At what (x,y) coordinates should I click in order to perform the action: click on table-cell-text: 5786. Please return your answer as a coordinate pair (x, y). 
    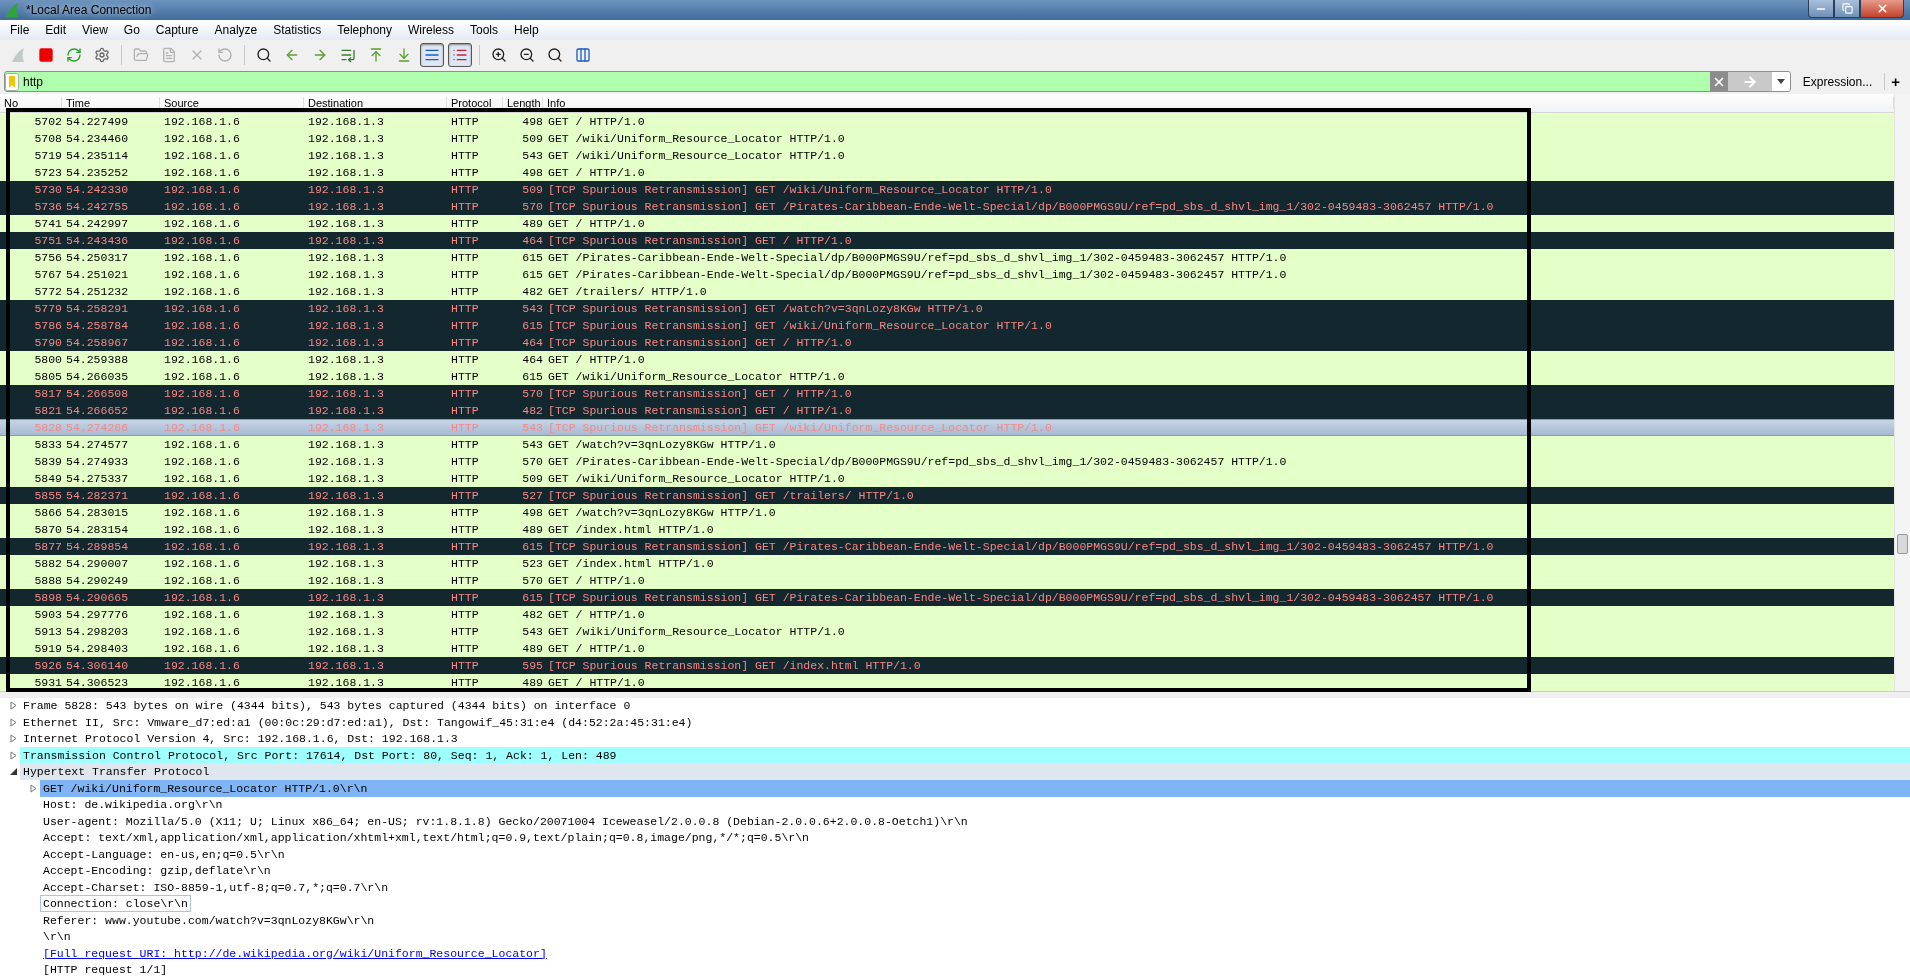
    Looking at the image, I should click on (47, 325).